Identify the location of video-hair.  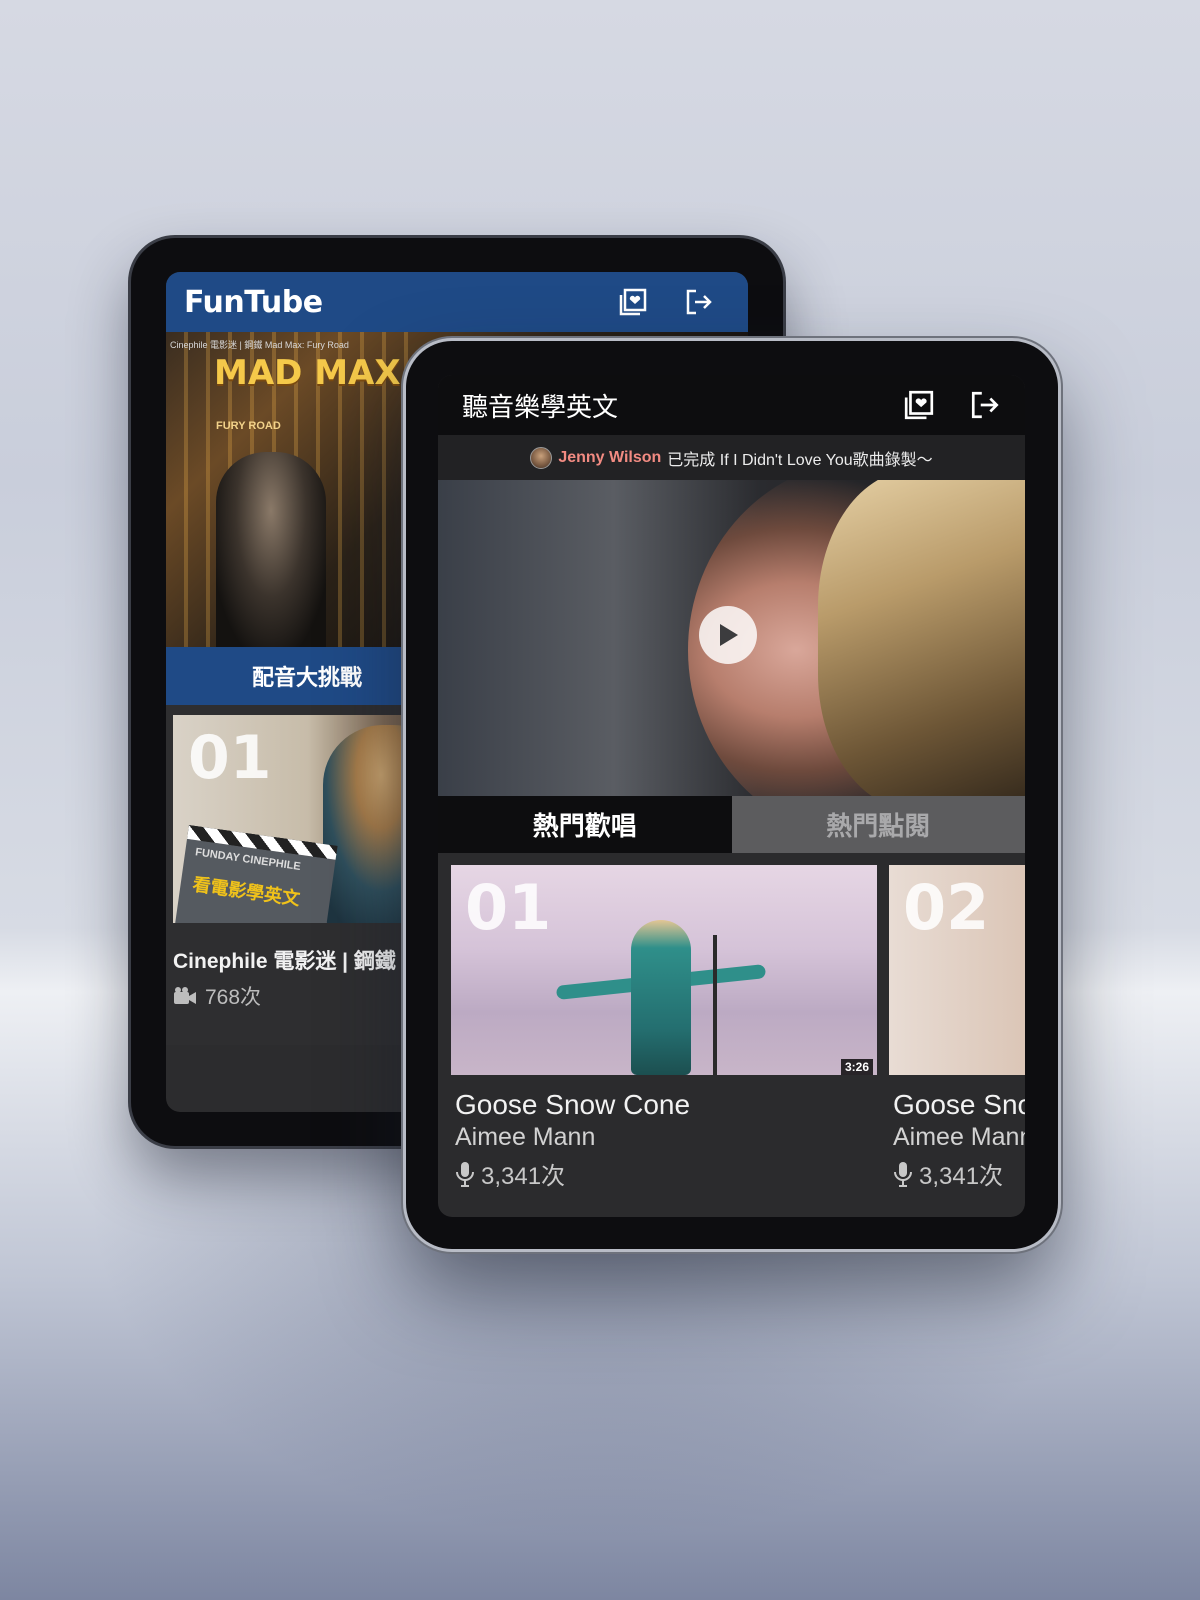
(921, 638).